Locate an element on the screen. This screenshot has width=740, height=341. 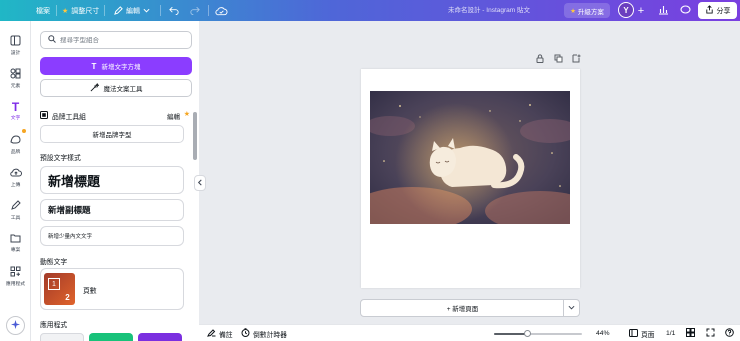
avatar: Y is located at coordinates (626, 10).